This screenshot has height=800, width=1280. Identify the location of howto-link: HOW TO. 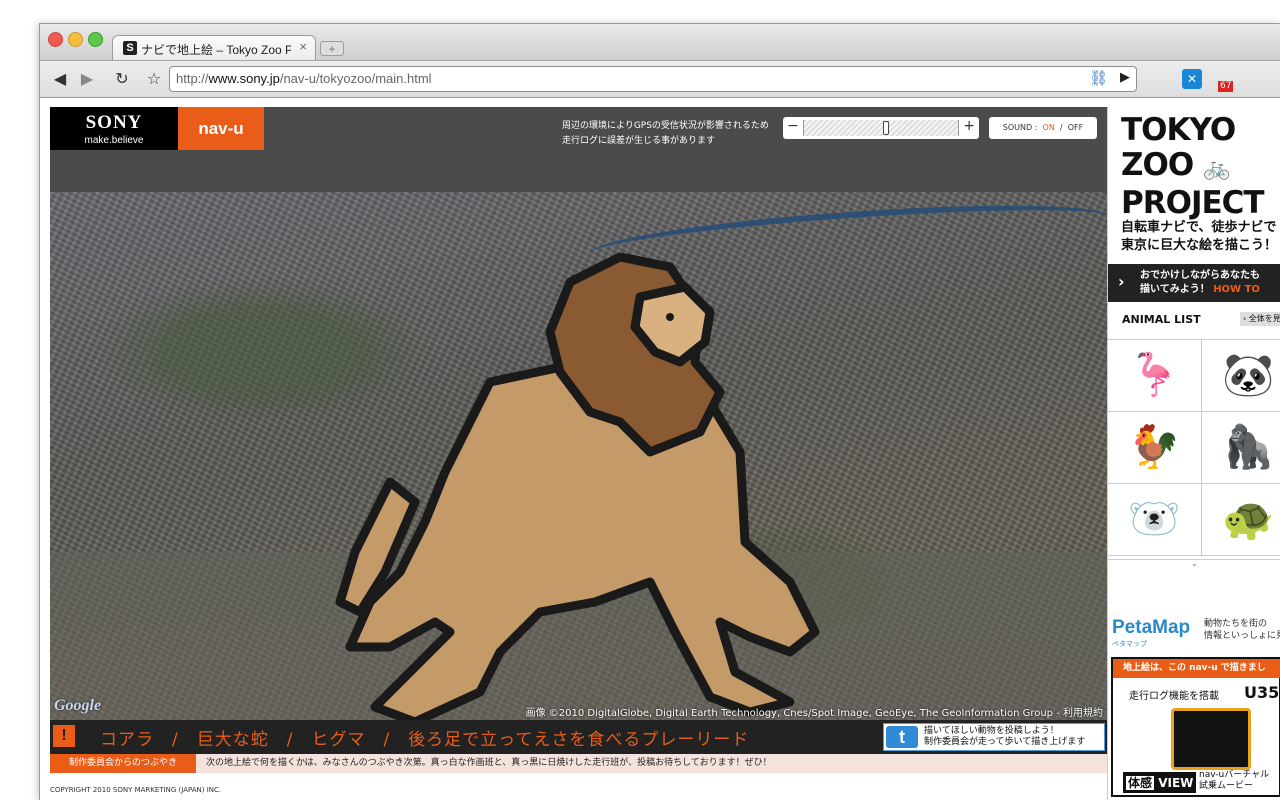
(1236, 289).